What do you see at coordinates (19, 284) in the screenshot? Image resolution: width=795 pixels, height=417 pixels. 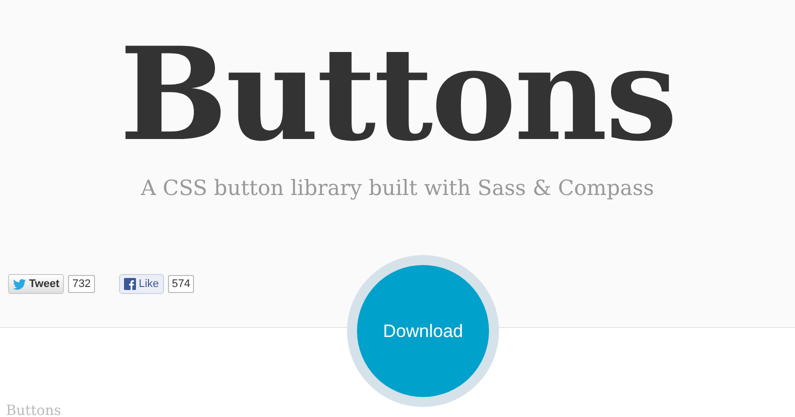 I see `bird-icon` at bounding box center [19, 284].